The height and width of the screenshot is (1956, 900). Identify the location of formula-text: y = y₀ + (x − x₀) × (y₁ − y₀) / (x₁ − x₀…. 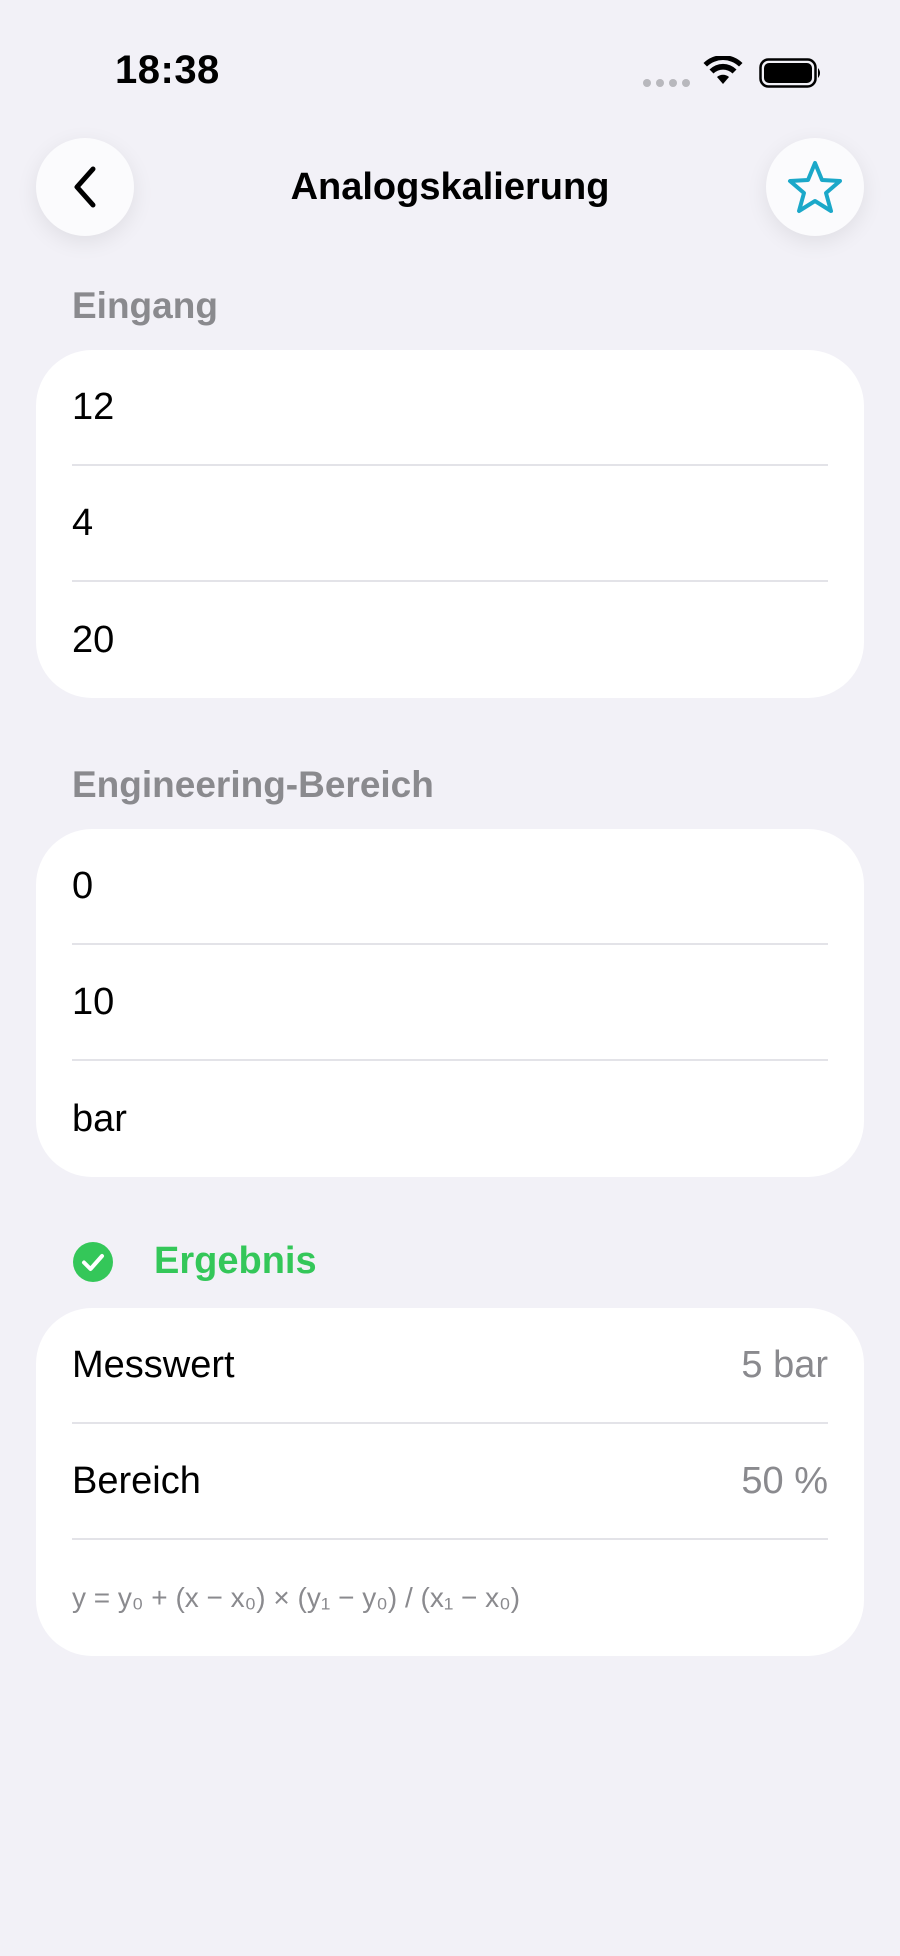
(296, 1597).